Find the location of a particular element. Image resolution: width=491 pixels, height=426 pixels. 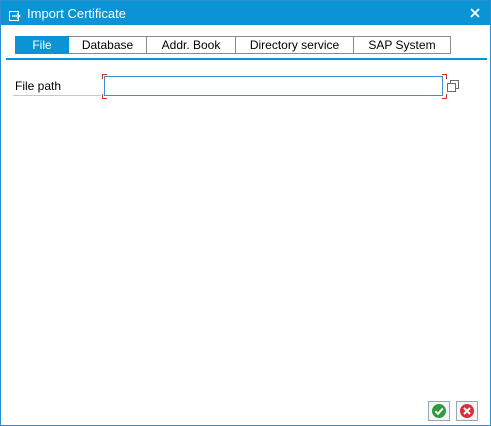

file-path-label: File path is located at coordinates (38, 86).